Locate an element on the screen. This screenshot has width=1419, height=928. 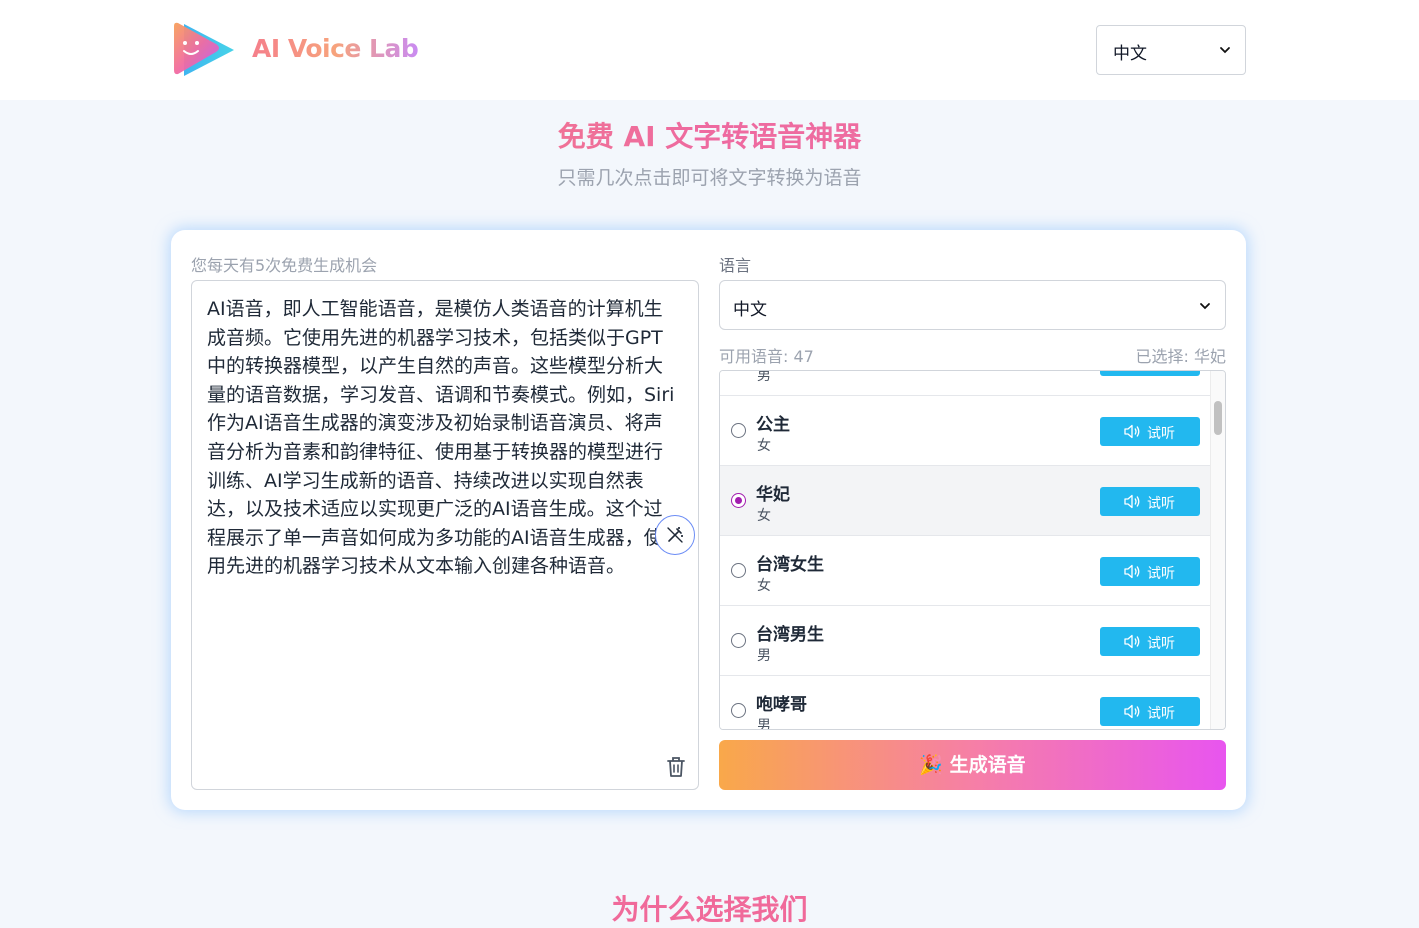
voice-list-scrollbar is located at coordinates (1217, 550).